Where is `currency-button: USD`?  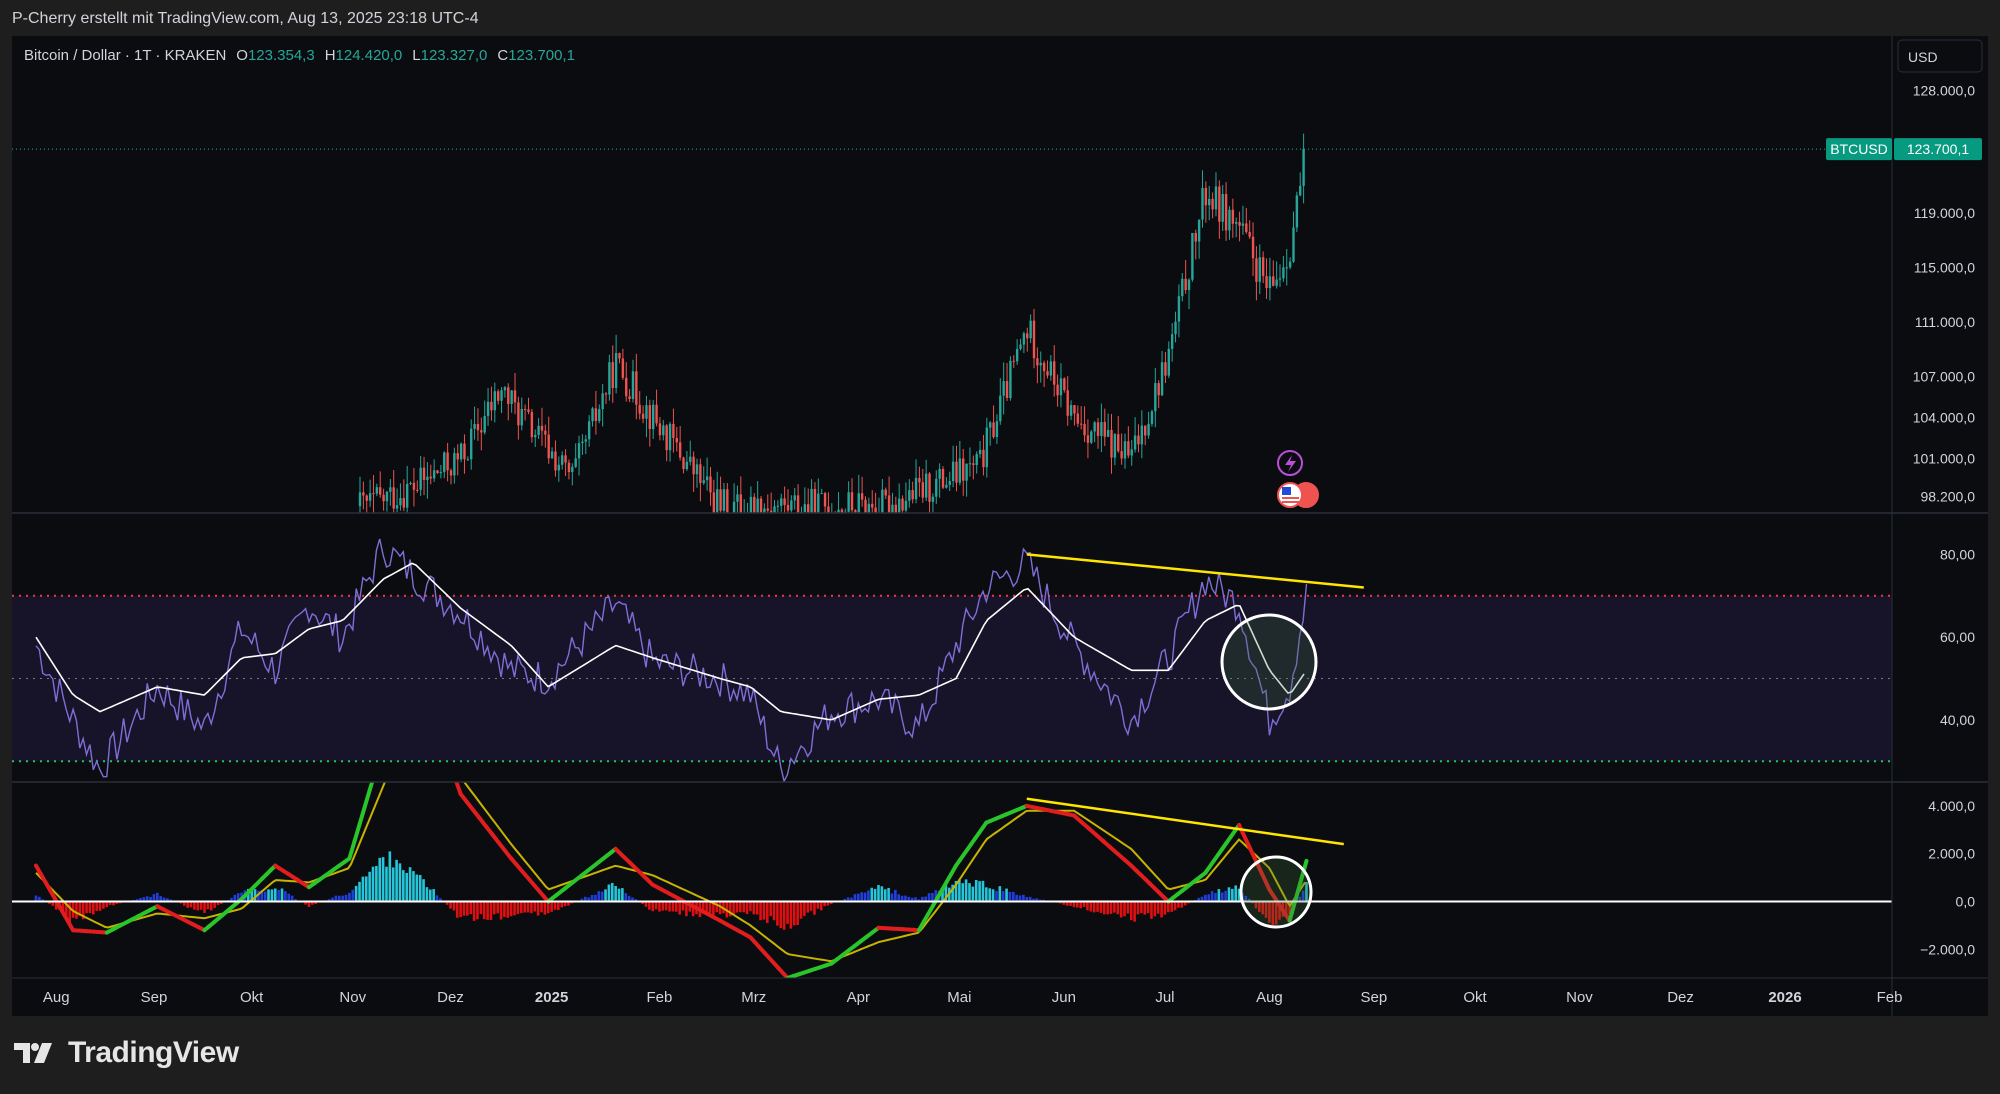 currency-button: USD is located at coordinates (1940, 56).